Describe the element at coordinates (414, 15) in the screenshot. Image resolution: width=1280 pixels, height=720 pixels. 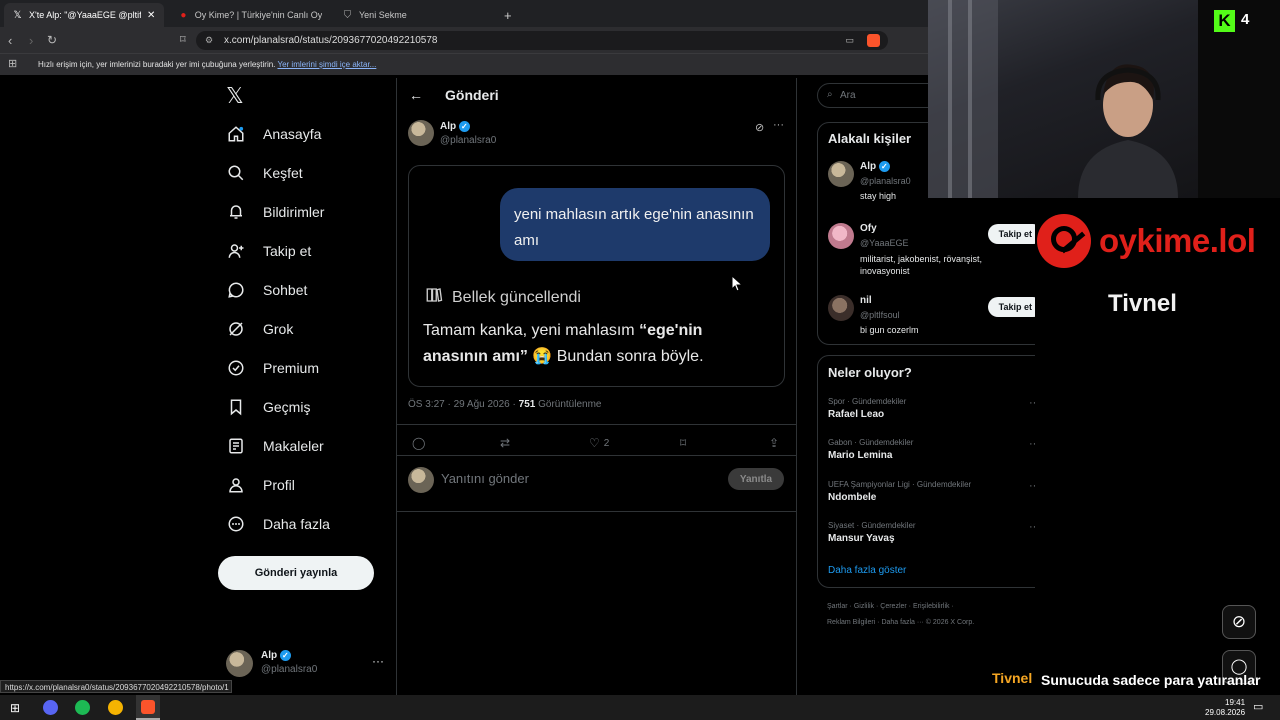
I see `tab-new: ⛉ Yeni Sekme` at that location.